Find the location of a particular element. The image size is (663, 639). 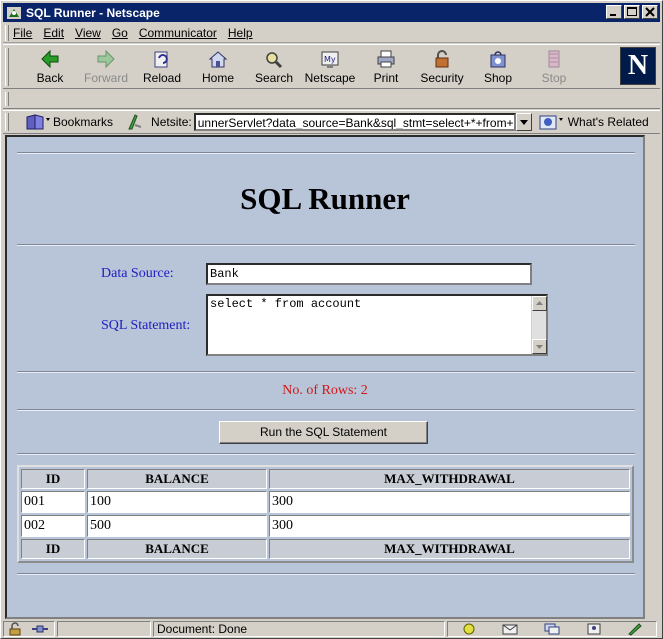

menu-help: Help is located at coordinates (240, 33).